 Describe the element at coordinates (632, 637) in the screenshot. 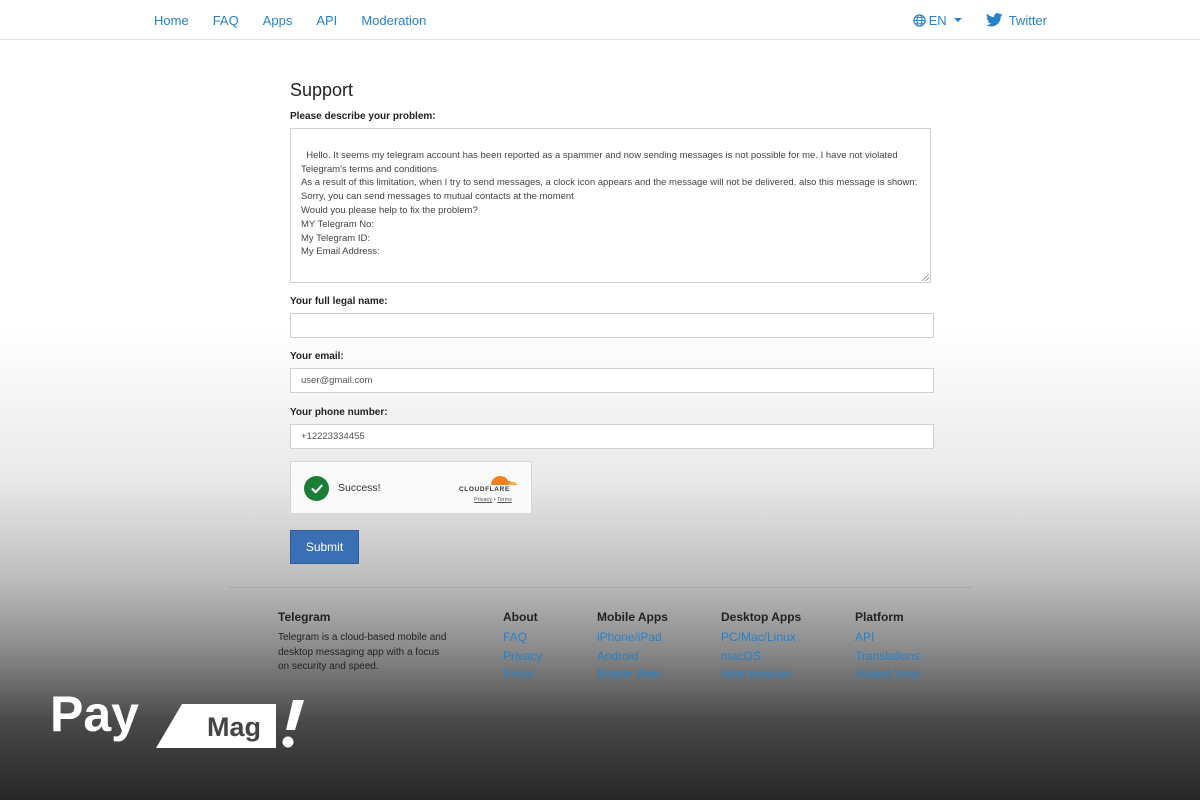

I see `footer-link-iphone-ipad: iPhone/iPad` at that location.